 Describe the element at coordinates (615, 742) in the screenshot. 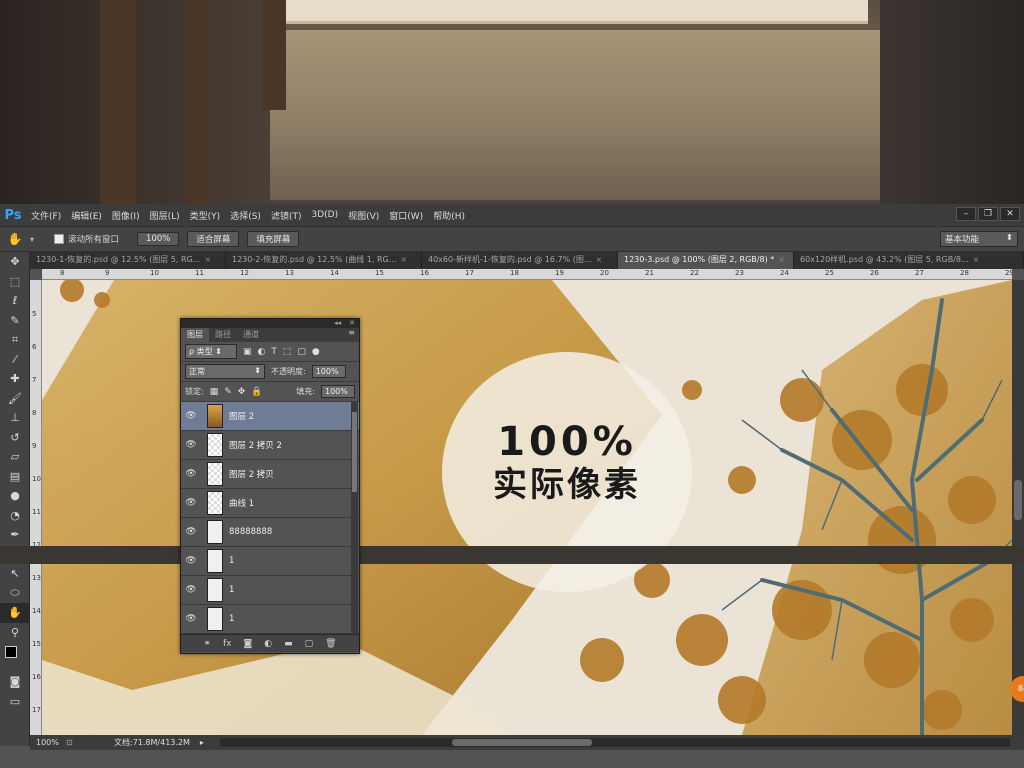

I see `horizontal-scrollbar` at that location.